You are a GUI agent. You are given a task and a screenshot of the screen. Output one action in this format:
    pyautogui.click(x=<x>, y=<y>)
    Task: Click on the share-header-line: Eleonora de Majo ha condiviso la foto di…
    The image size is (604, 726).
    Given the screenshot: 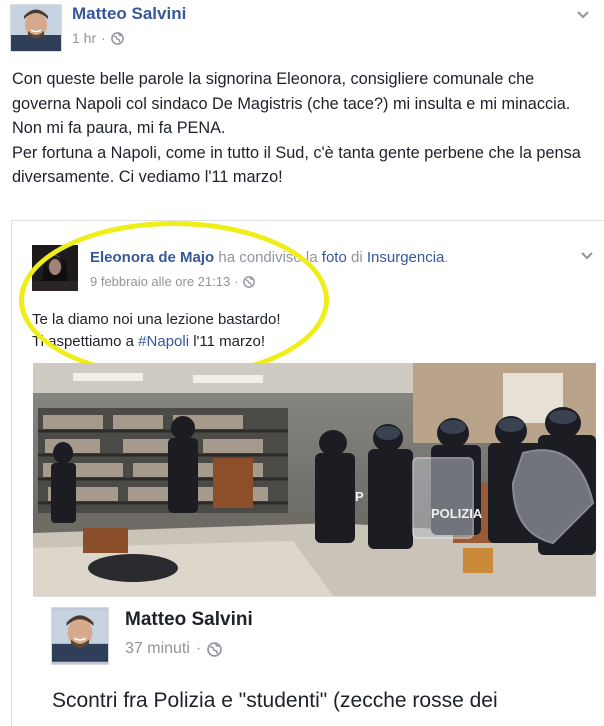 What is the action you would take?
    pyautogui.click(x=269, y=257)
    